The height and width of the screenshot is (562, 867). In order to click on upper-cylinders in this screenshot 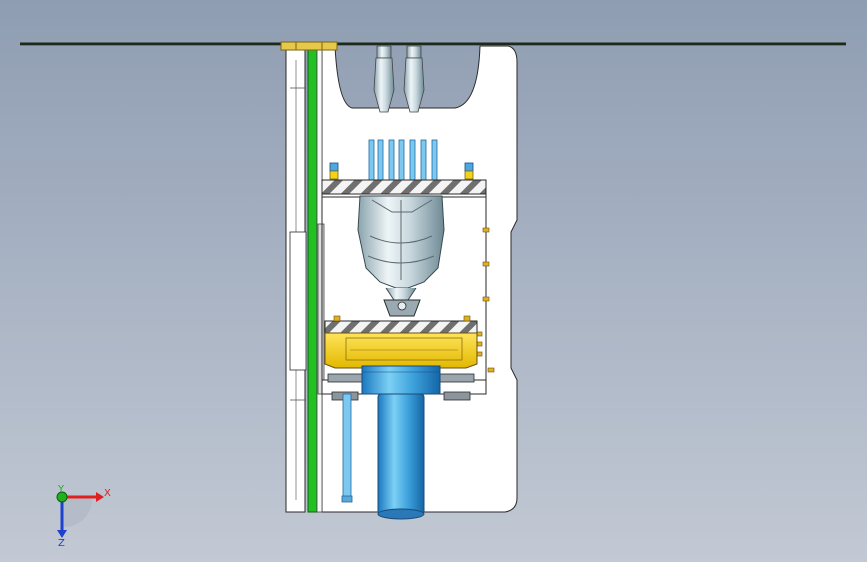, I will do `click(399, 79)`.